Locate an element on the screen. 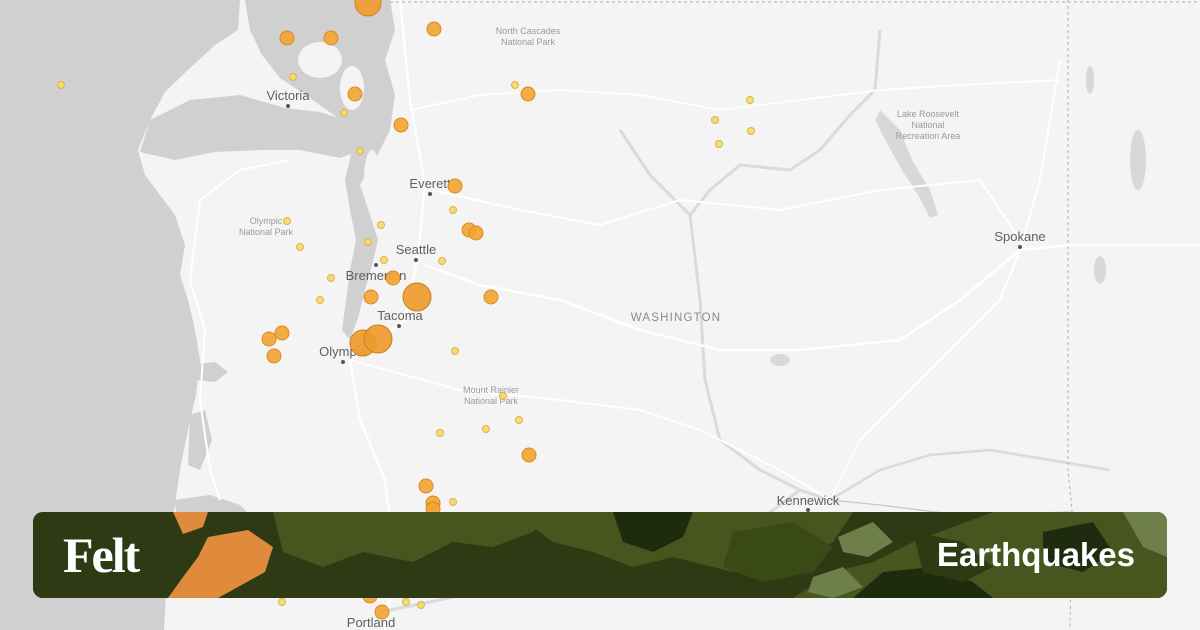 This screenshot has width=1200, height=630. park-mount-rainier: Mount Rainier National Park is located at coordinates (491, 395).